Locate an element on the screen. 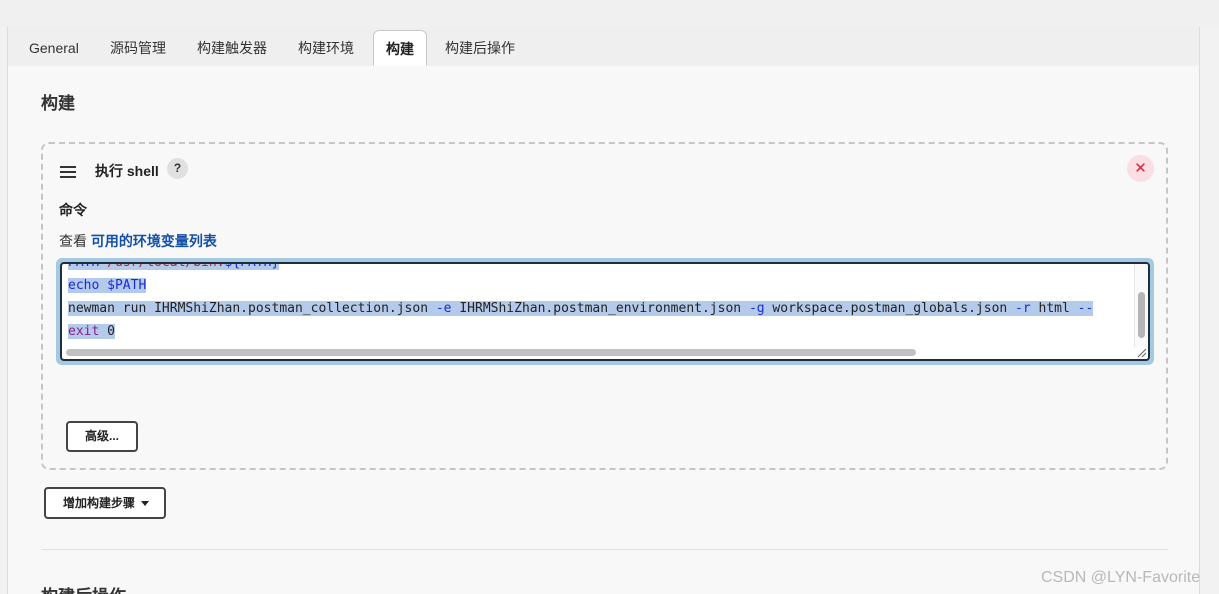  code-token: workspace.postman_globals.json is located at coordinates (890, 308).